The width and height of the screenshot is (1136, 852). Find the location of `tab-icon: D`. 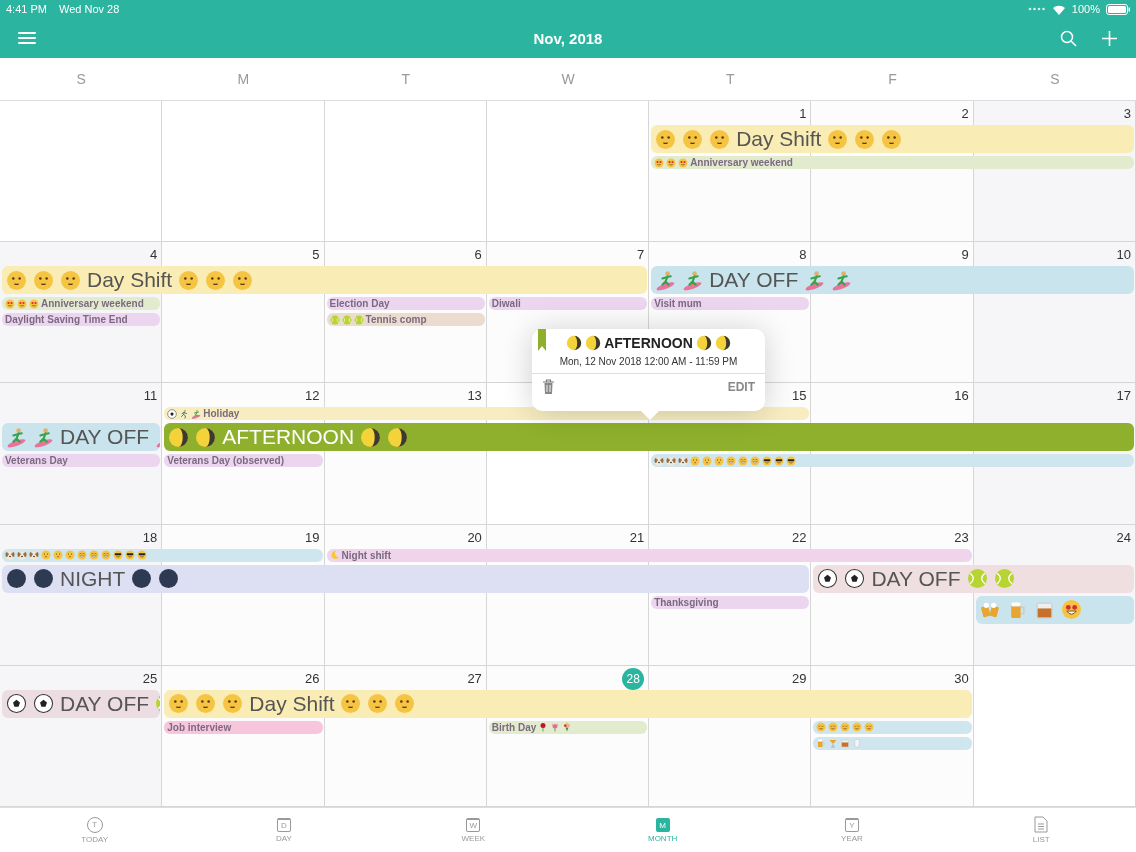

tab-icon: D is located at coordinates (284, 824).